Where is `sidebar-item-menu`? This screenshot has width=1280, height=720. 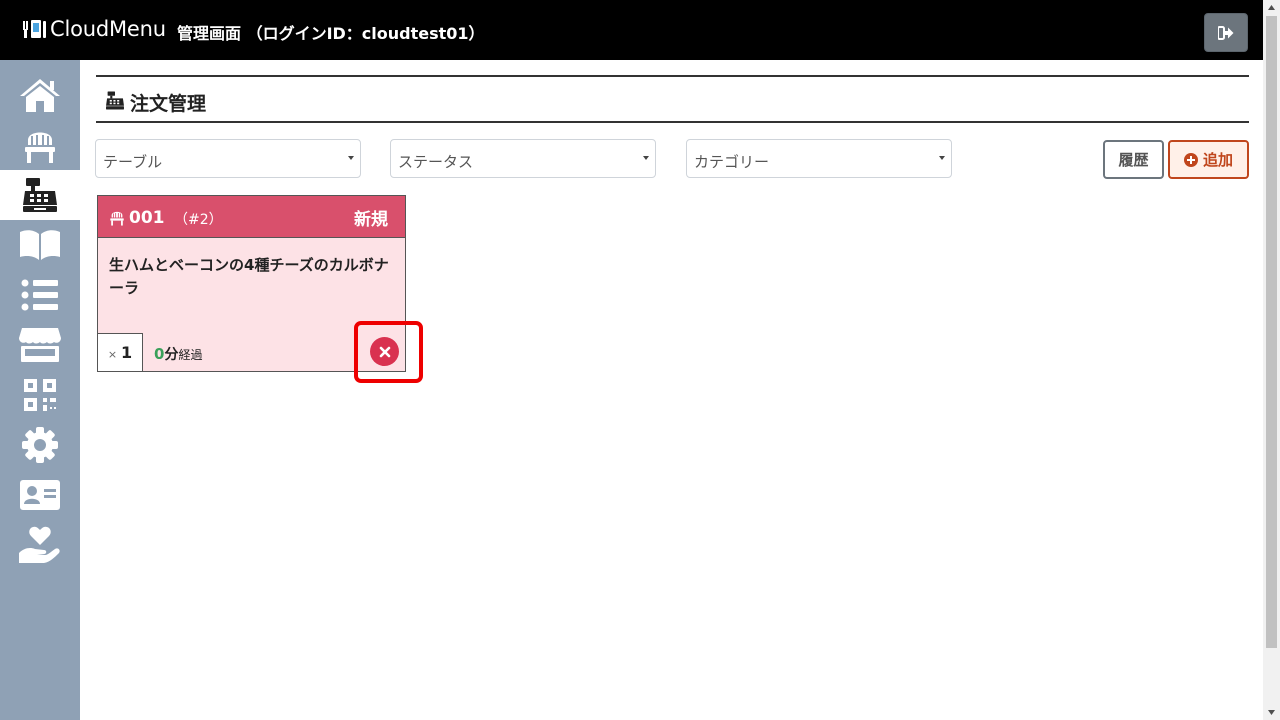 sidebar-item-menu is located at coordinates (40, 245).